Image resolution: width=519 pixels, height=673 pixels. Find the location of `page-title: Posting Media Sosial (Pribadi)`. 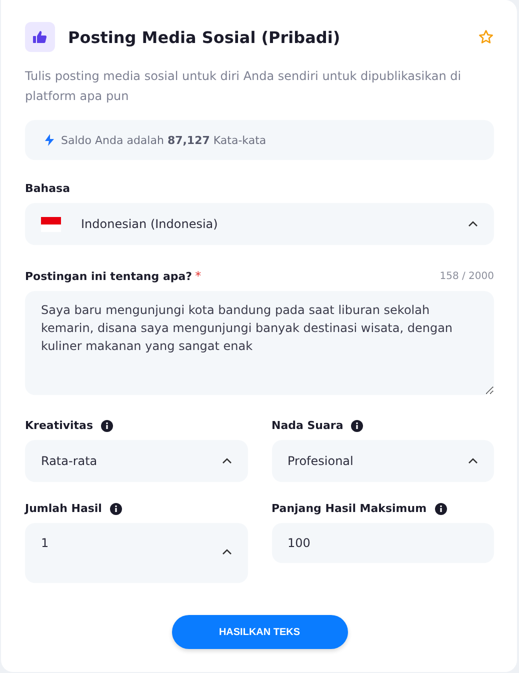

page-title: Posting Media Sosial (Pribadi) is located at coordinates (205, 37).